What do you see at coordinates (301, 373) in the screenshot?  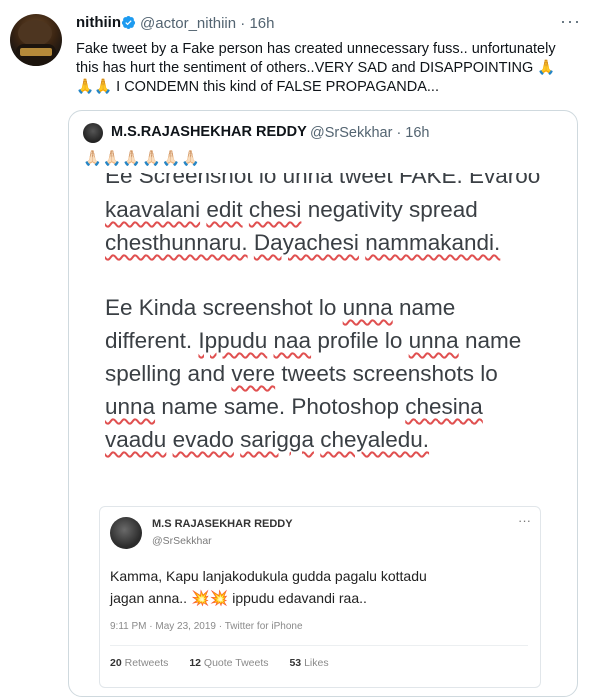 I see `screenshot-line: spelling and vere tweets screenshots lo` at bounding box center [301, 373].